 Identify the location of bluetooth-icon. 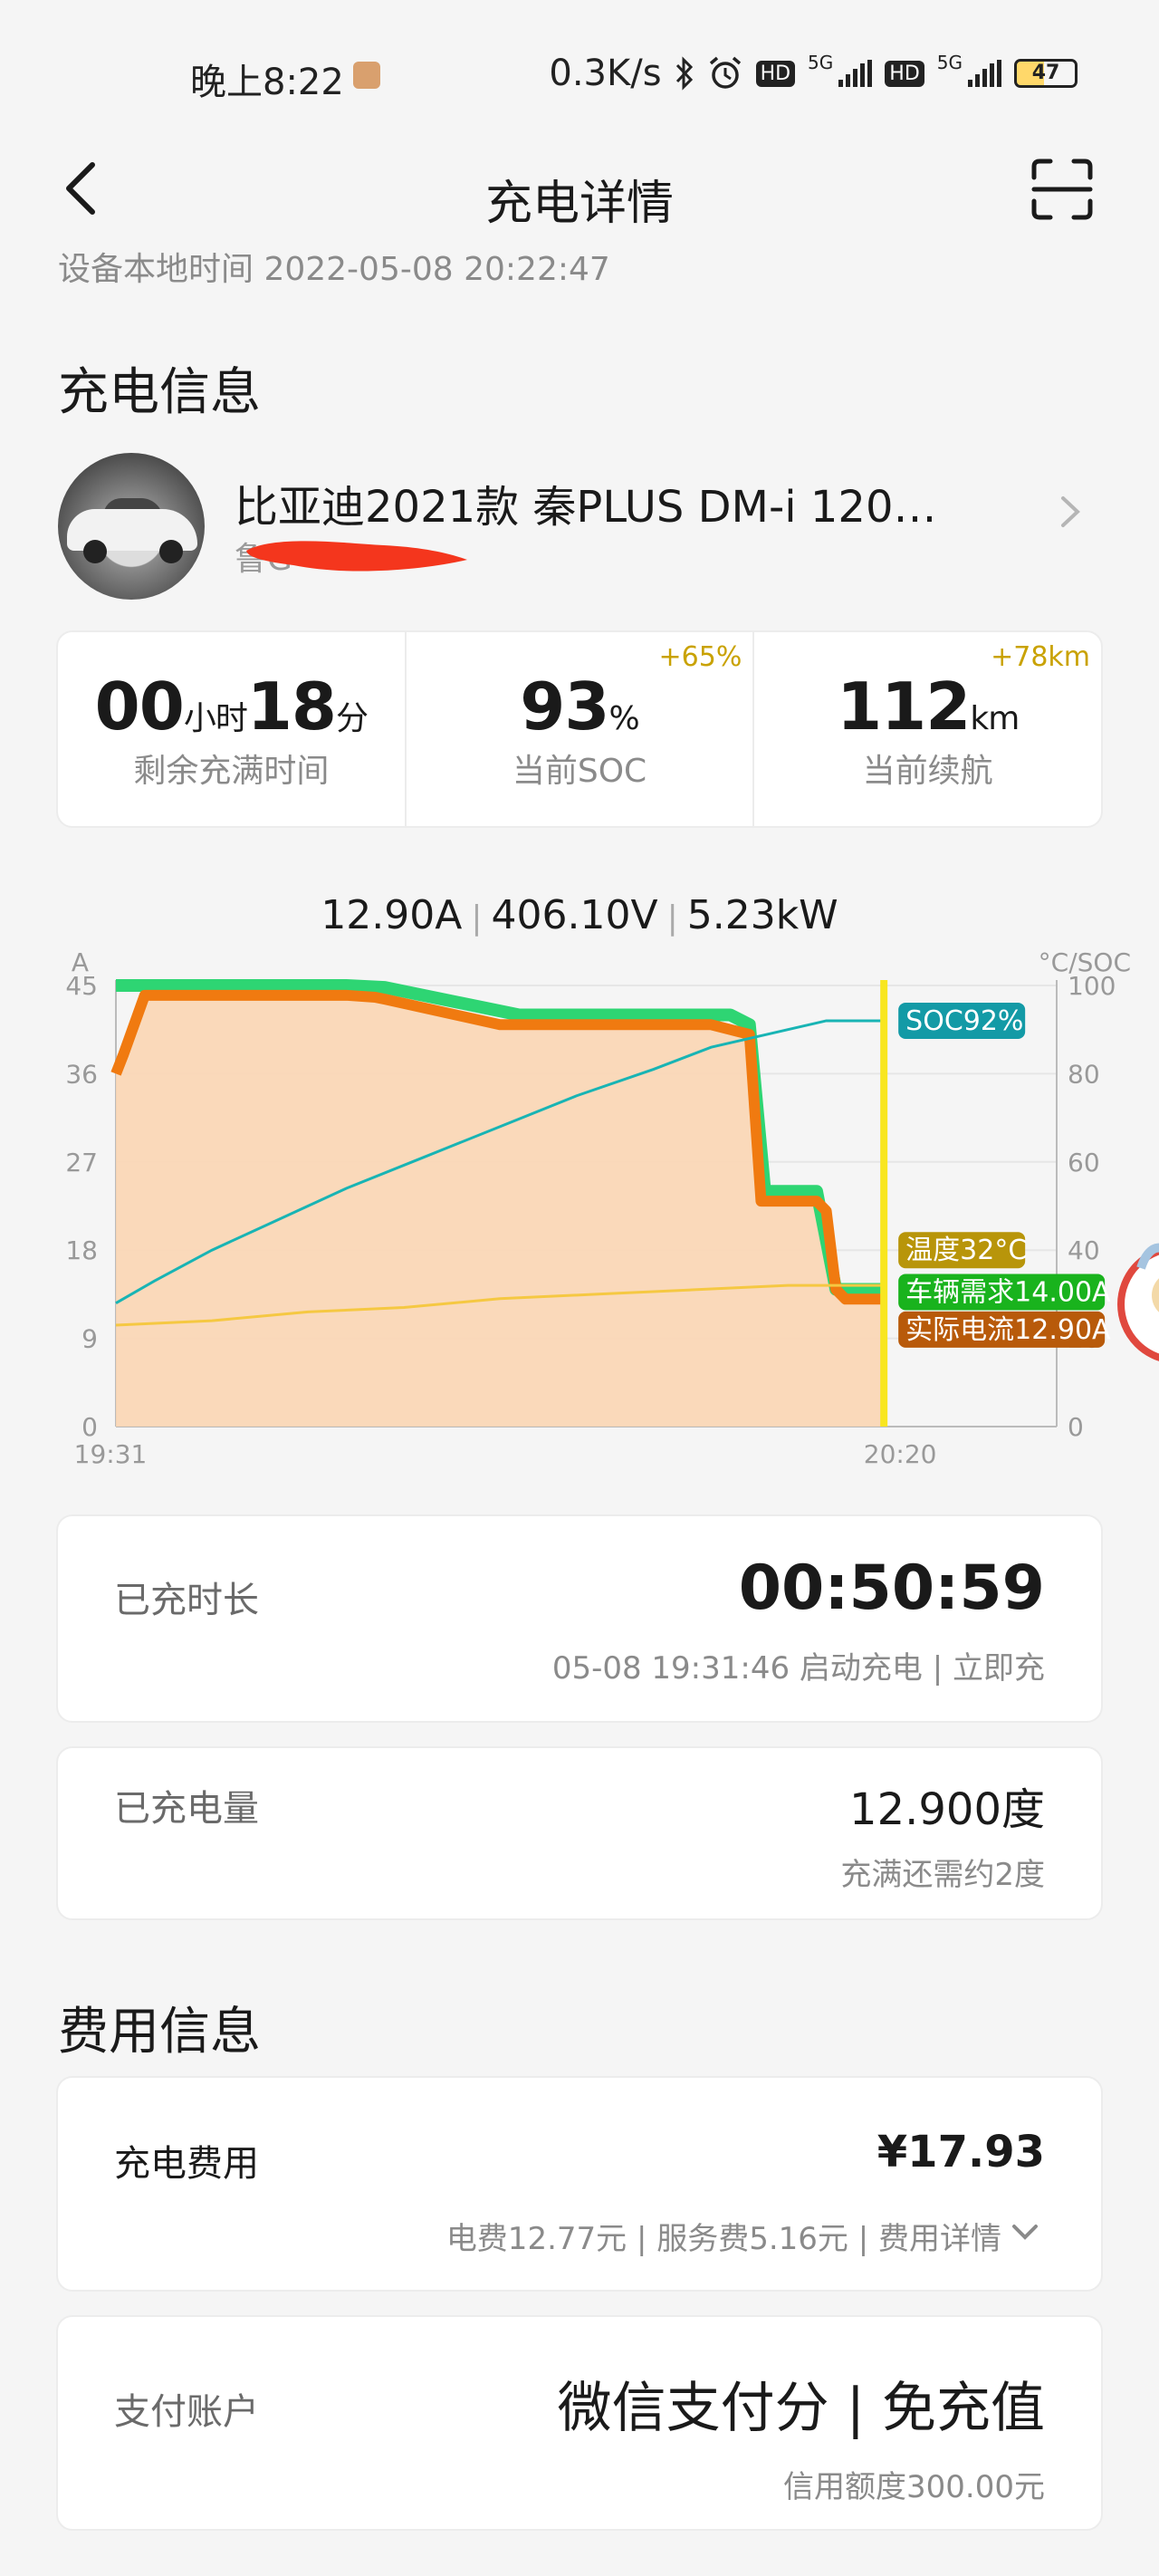
(684, 73).